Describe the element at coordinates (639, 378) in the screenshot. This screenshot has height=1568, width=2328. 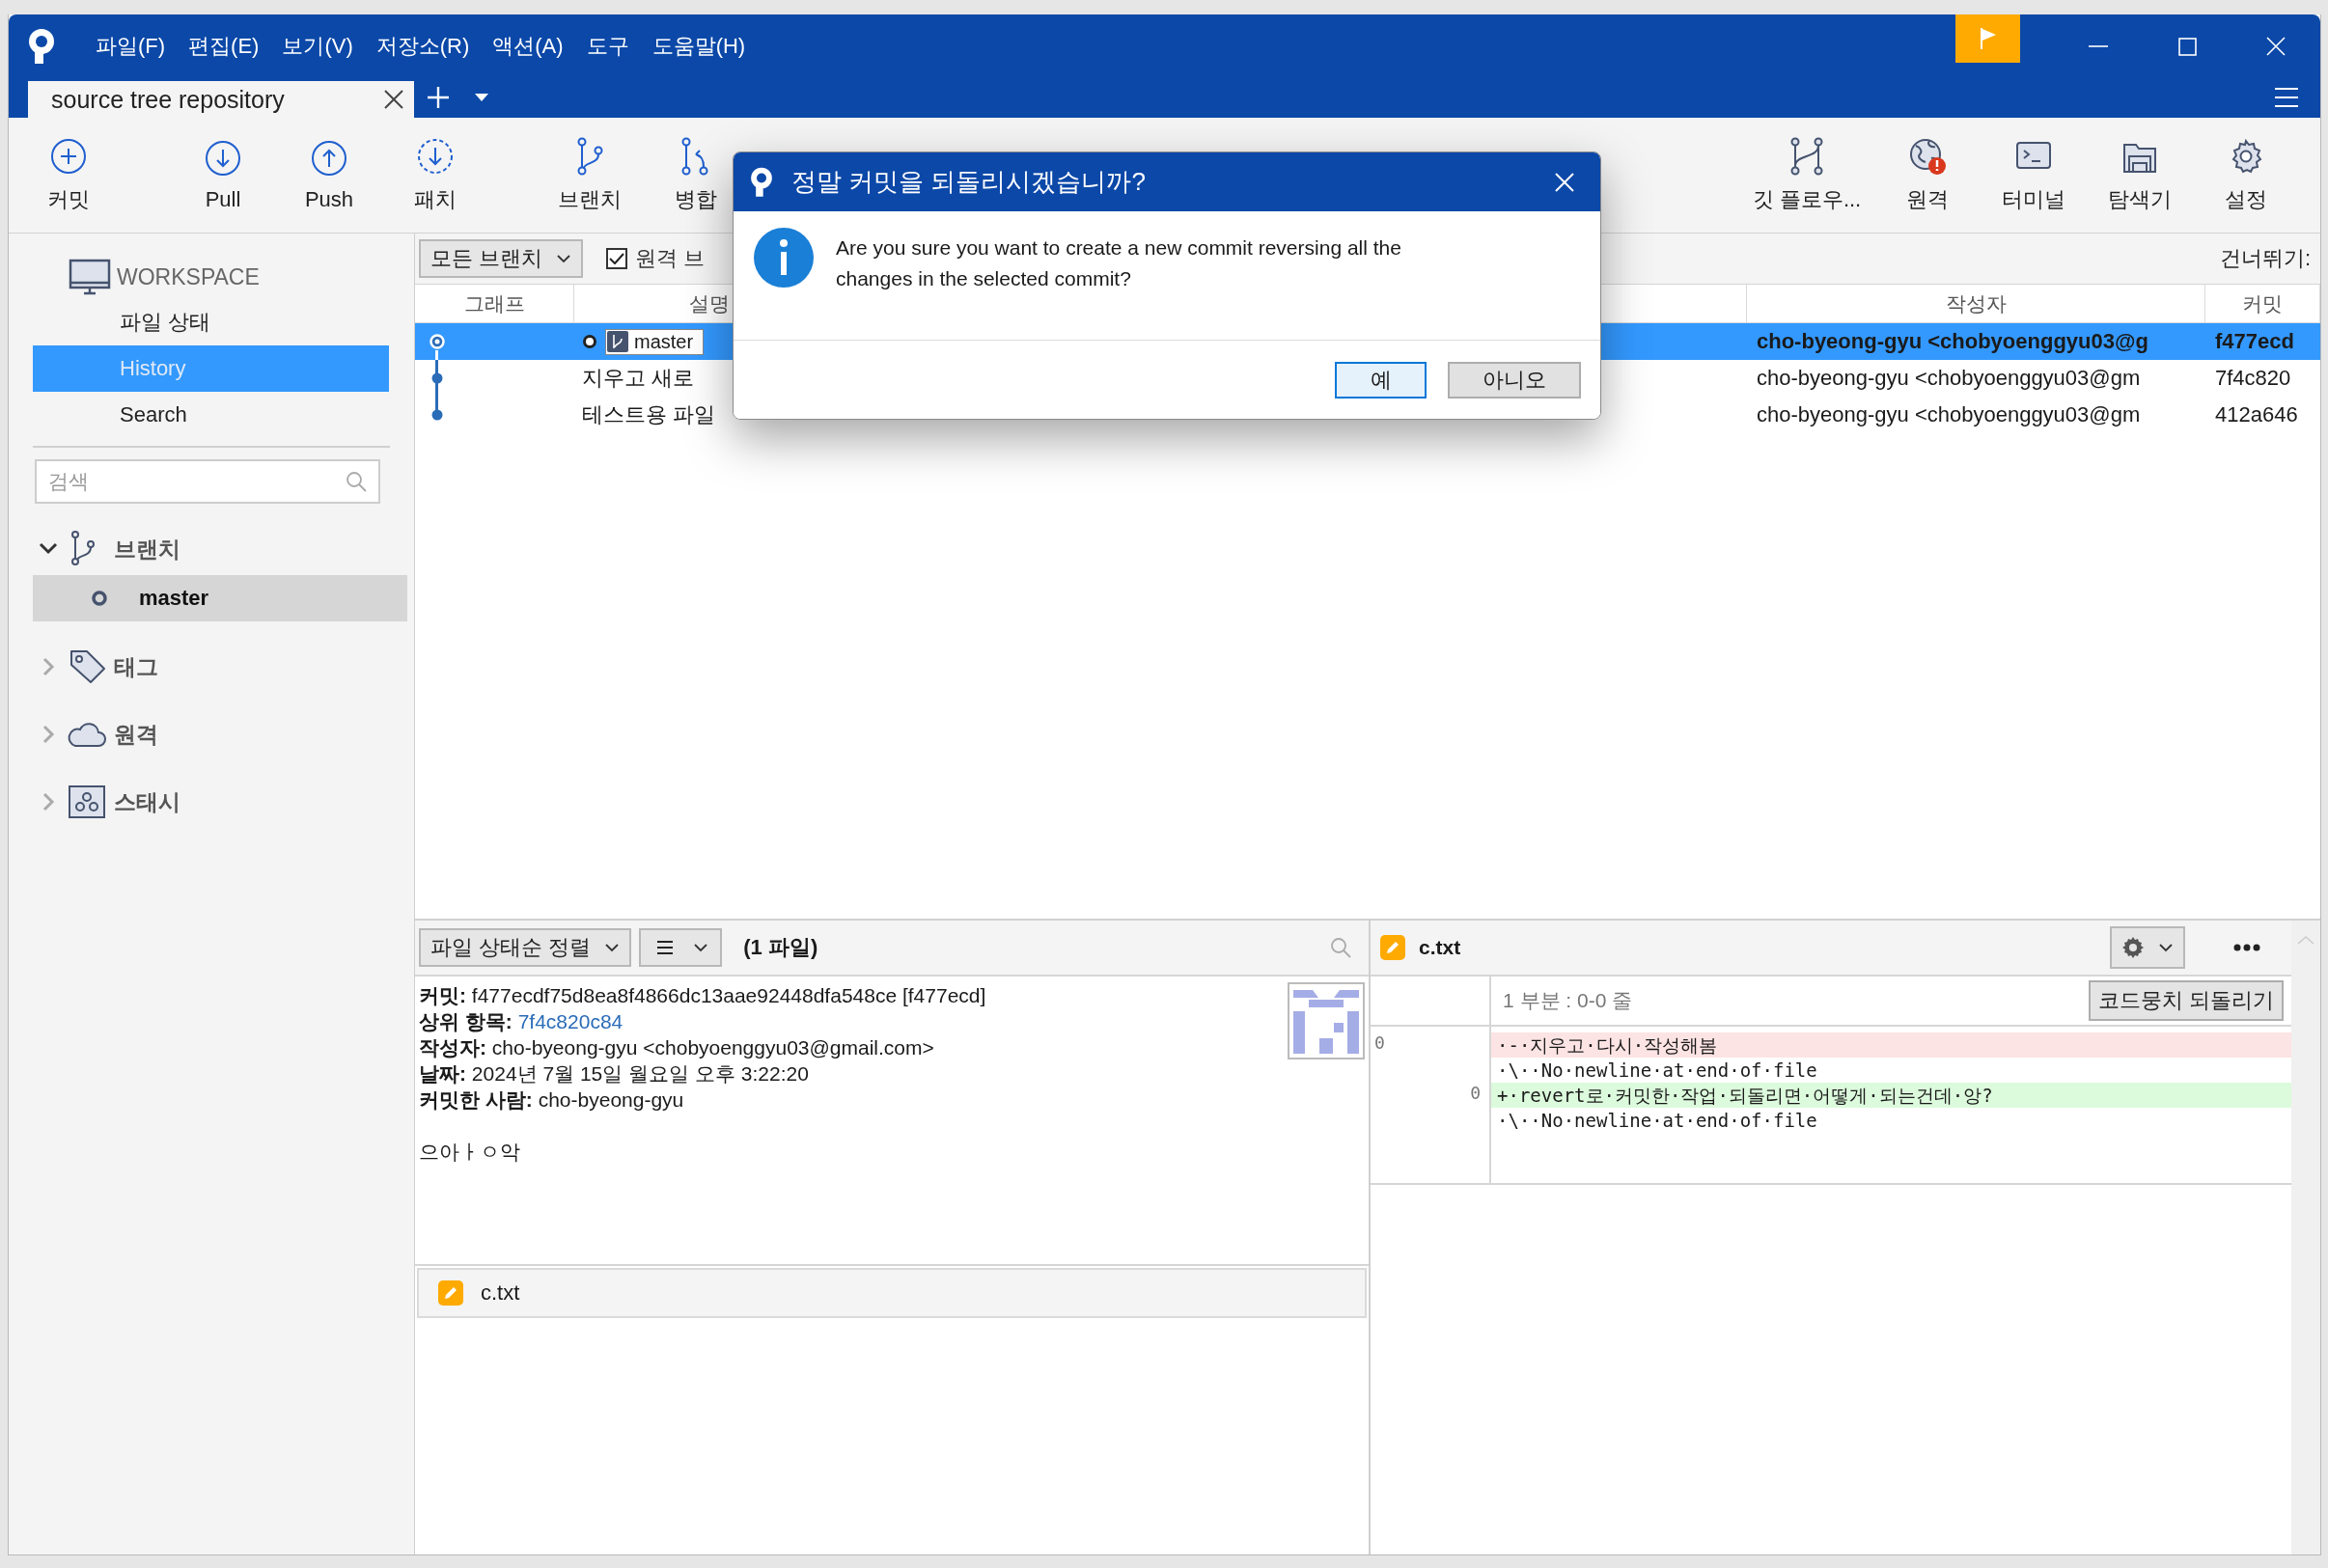
I see `table-cell-text: 지우고 새로` at that location.